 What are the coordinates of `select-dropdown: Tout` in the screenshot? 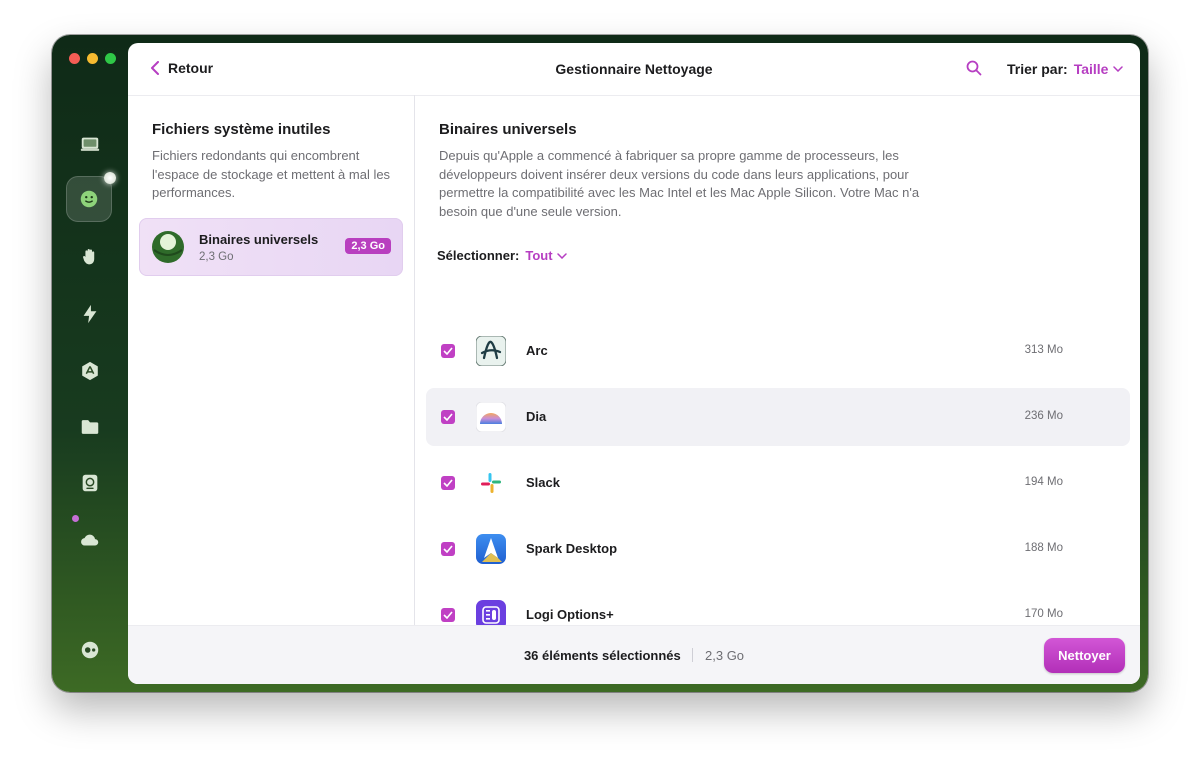 It's located at (546, 255).